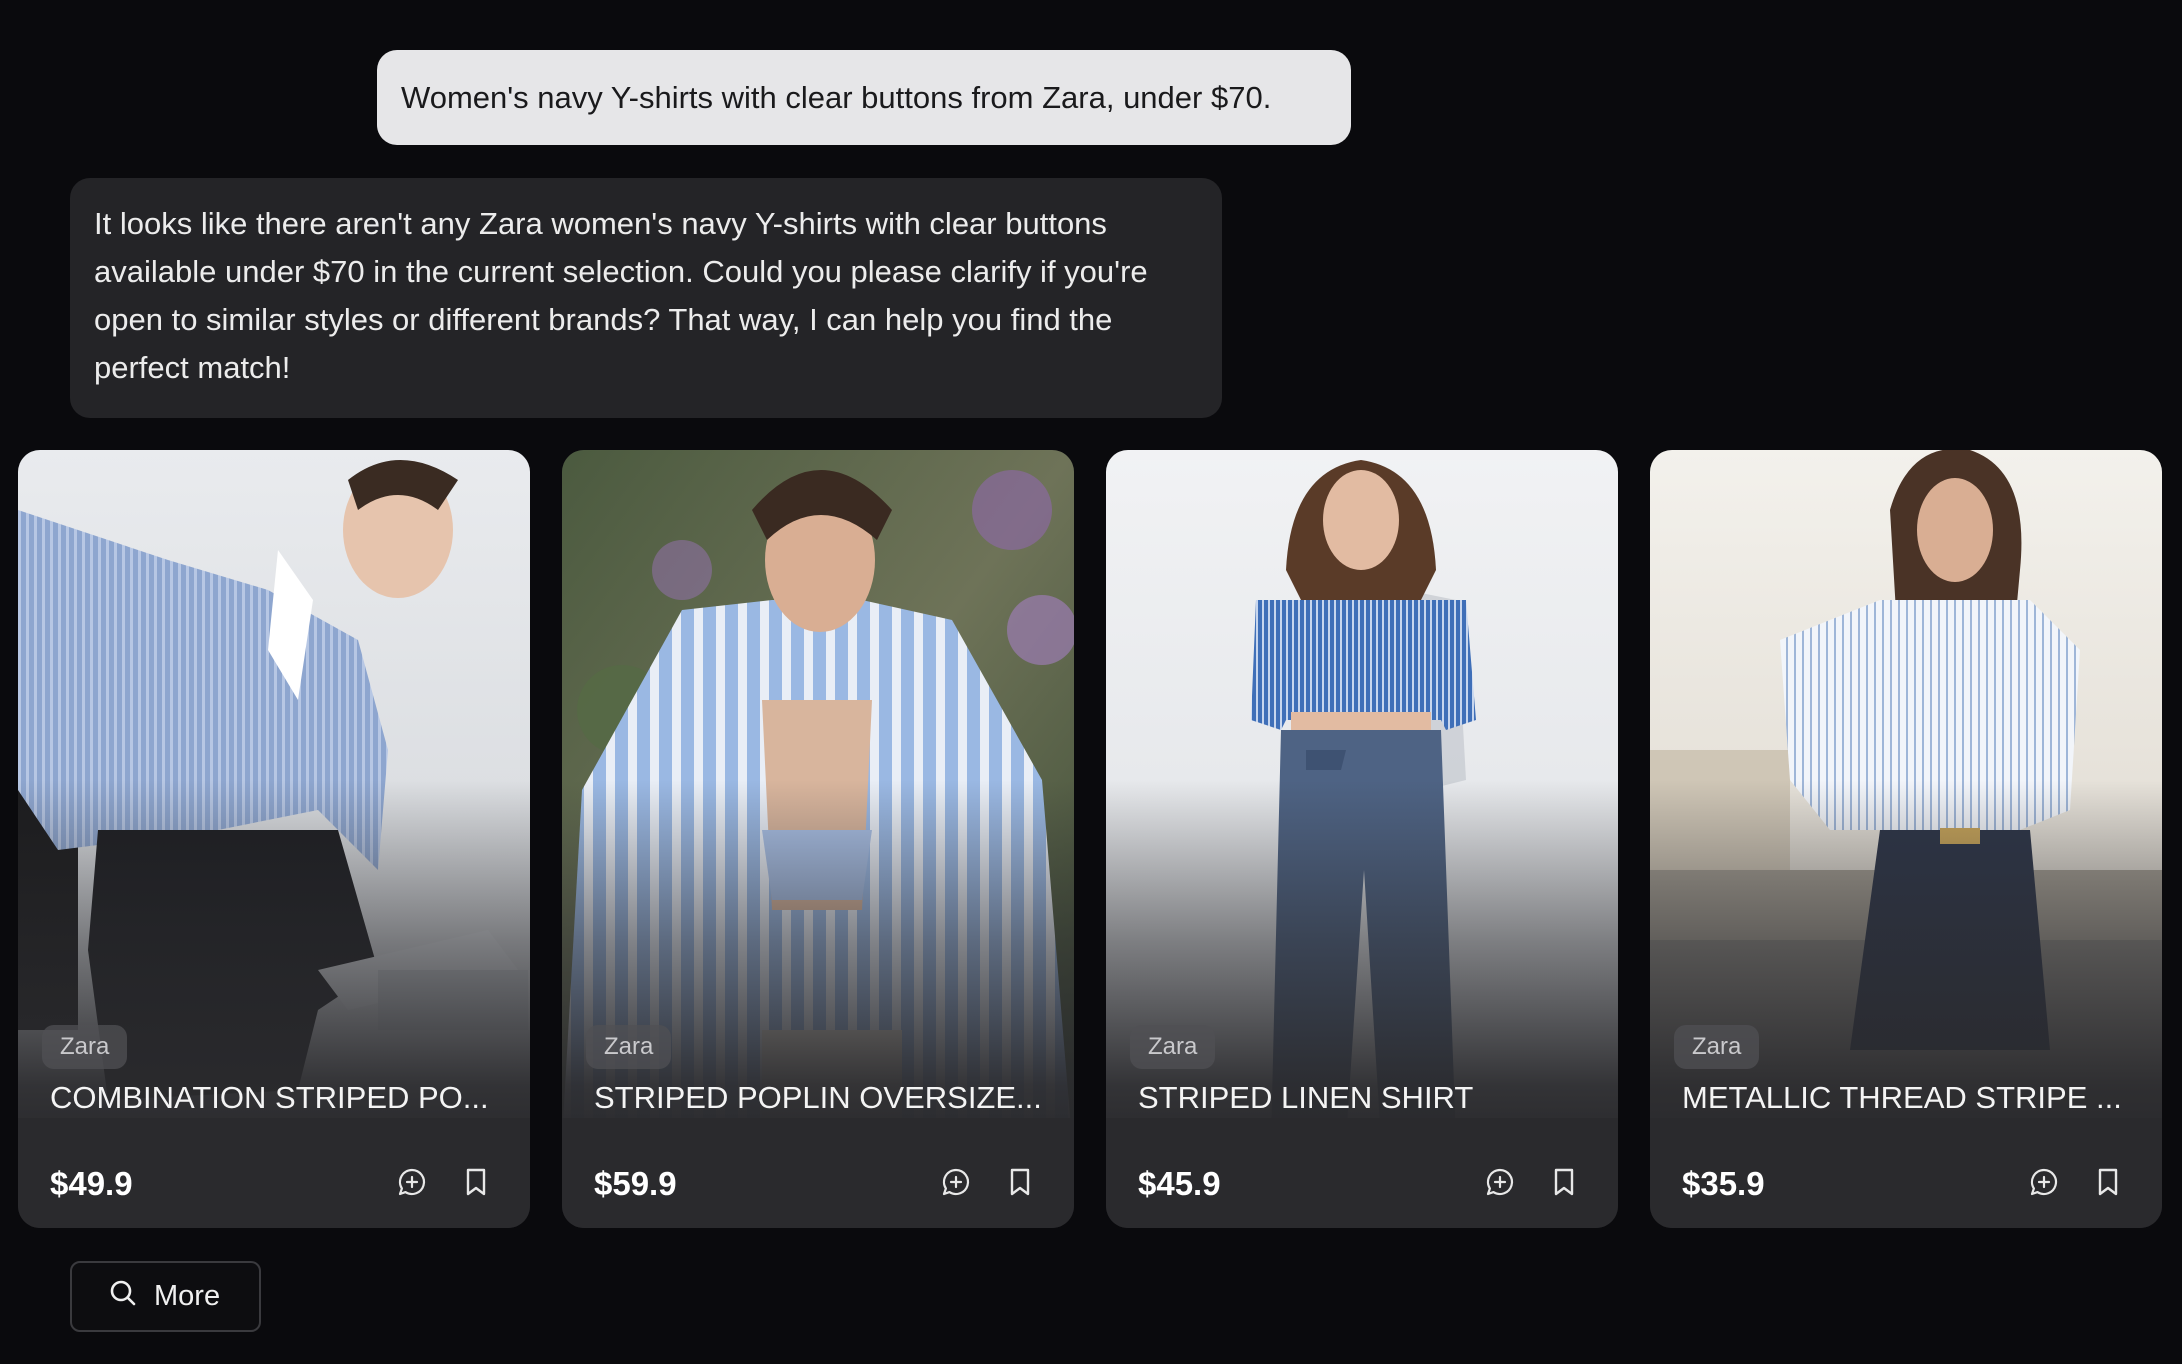  Describe the element at coordinates (274, 839) in the screenshot. I see `product-card: Zara COMBINATION STRIPED PO... $49.9` at that location.